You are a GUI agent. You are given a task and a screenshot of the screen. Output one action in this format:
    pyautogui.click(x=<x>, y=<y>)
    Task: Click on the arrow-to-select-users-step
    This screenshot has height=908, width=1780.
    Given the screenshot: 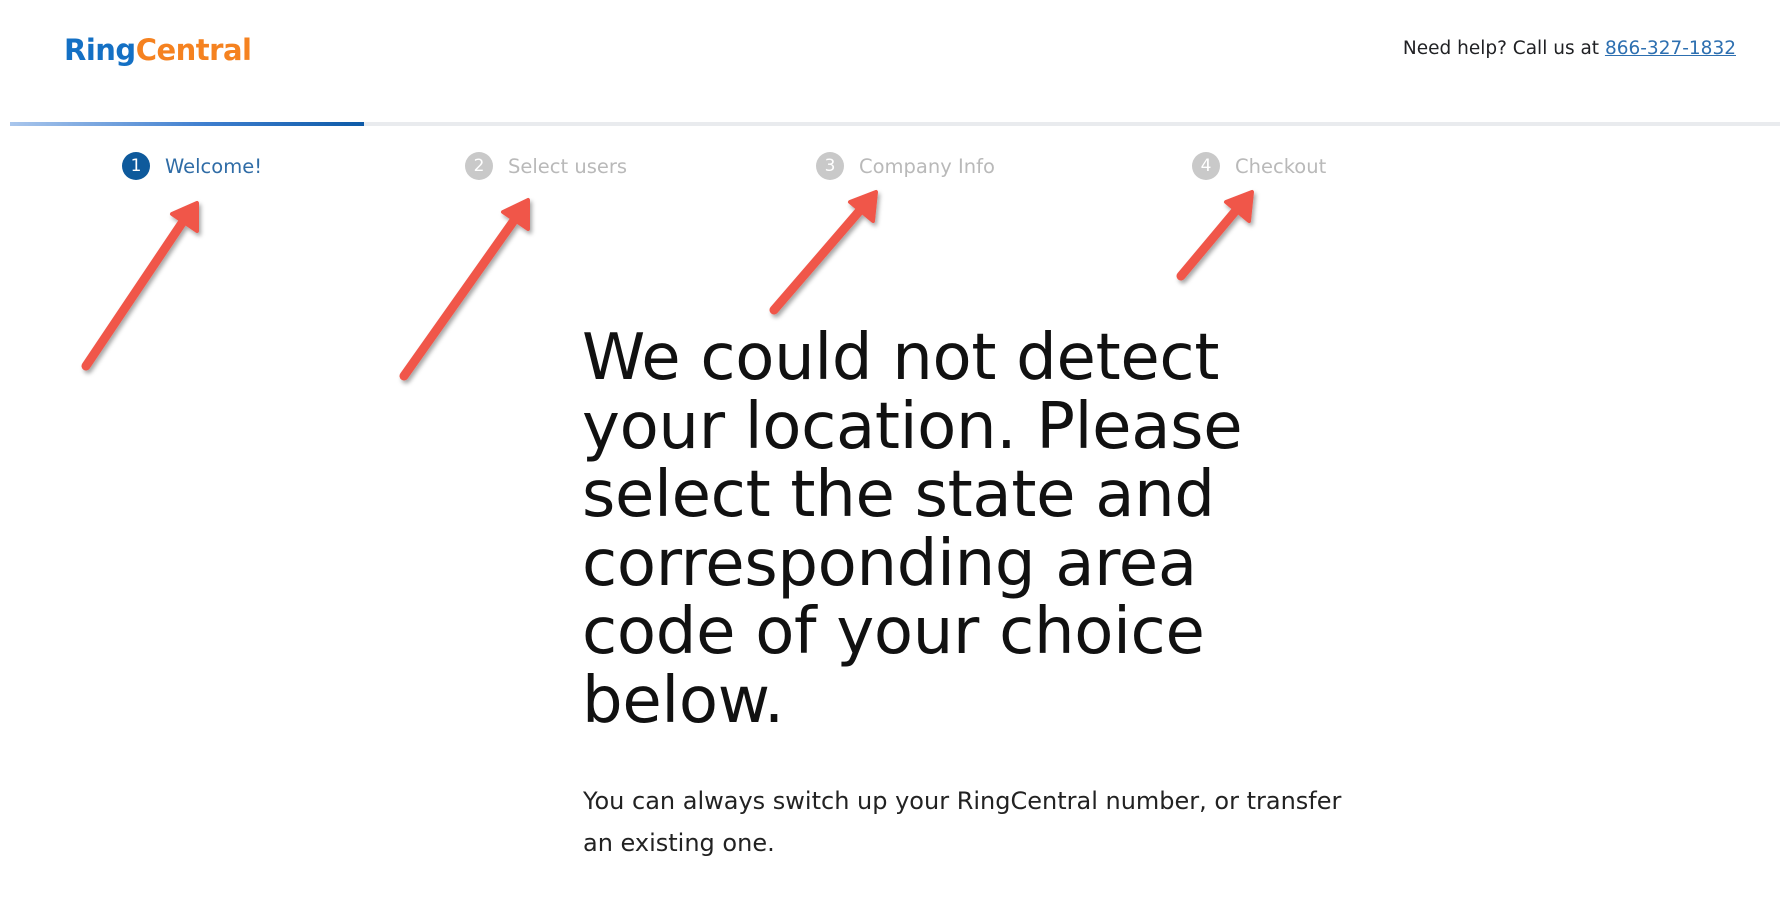 What is the action you would take?
    pyautogui.click(x=464, y=289)
    